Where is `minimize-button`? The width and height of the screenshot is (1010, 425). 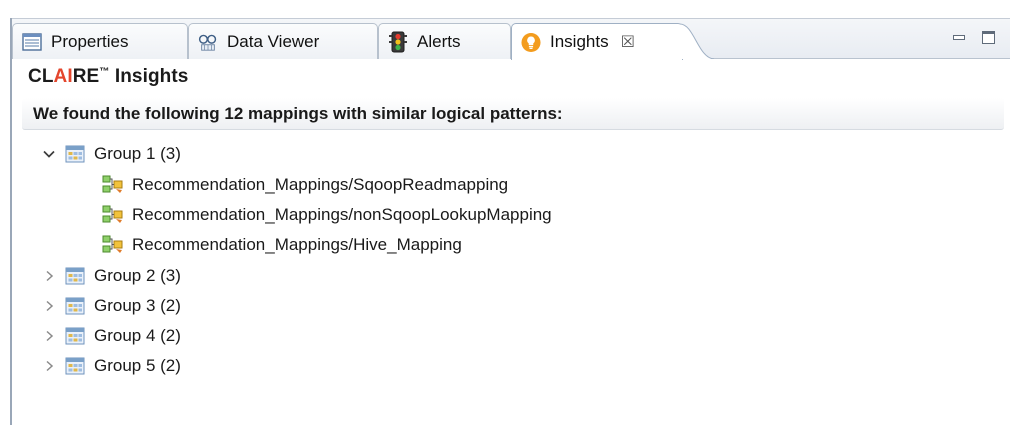
minimize-button is located at coordinates (959, 37).